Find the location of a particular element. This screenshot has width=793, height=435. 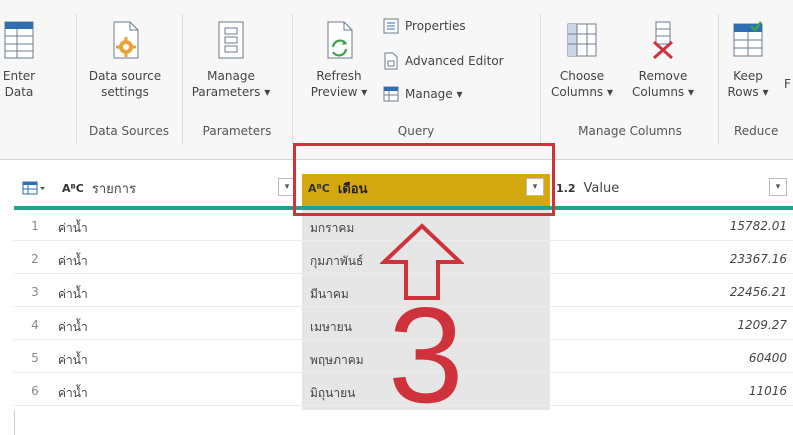

row-number: 4 is located at coordinates (35, 325).